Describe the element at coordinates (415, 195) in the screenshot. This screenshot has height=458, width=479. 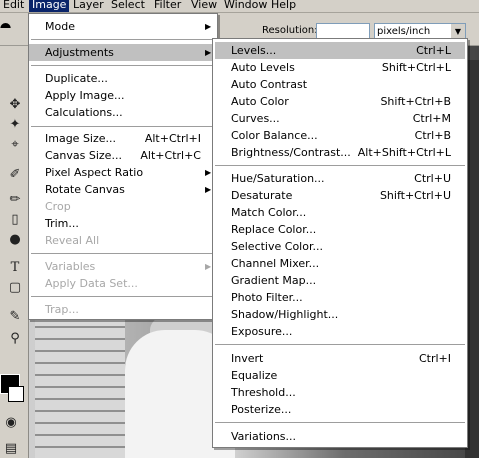
I see `adjustments-item-shortcut: Shift+Ctrl+U` at that location.